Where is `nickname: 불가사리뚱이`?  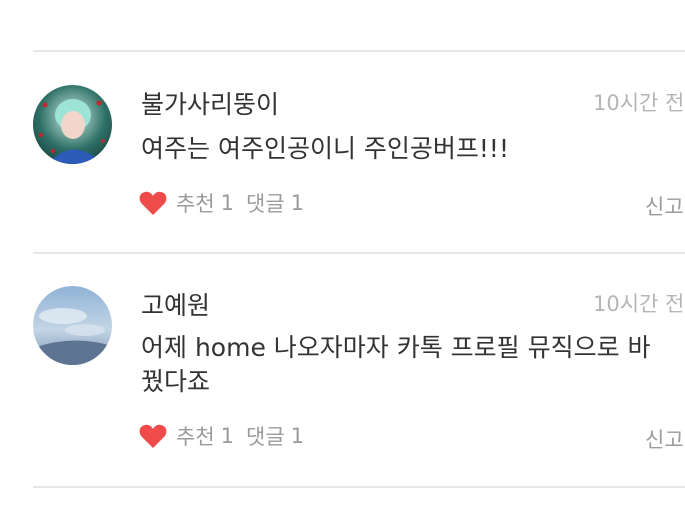
nickname: 불가사리뚱이 is located at coordinates (210, 103).